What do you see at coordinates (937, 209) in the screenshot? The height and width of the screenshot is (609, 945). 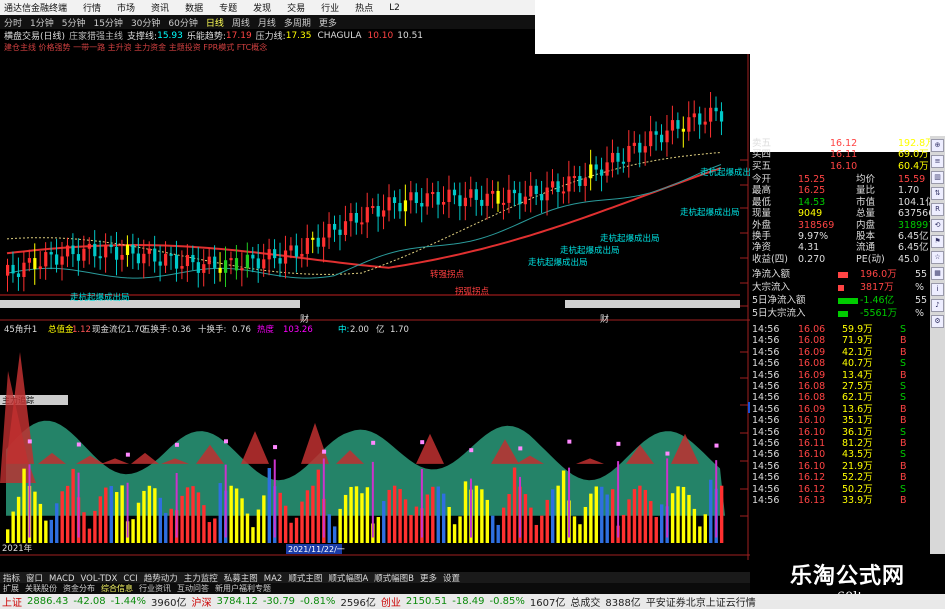 I see `rsi-icon: R` at bounding box center [937, 209].